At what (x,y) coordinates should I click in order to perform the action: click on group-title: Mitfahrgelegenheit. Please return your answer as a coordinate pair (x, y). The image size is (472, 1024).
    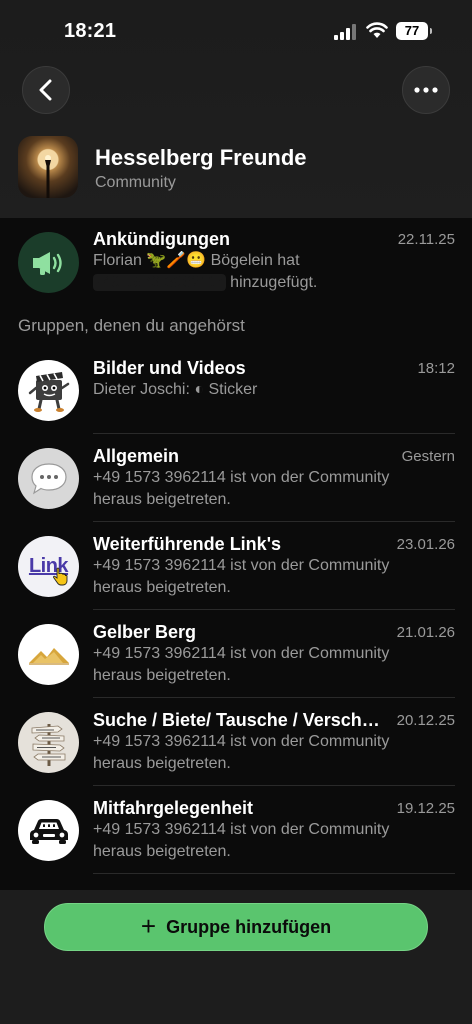
    Looking at the image, I should click on (173, 808).